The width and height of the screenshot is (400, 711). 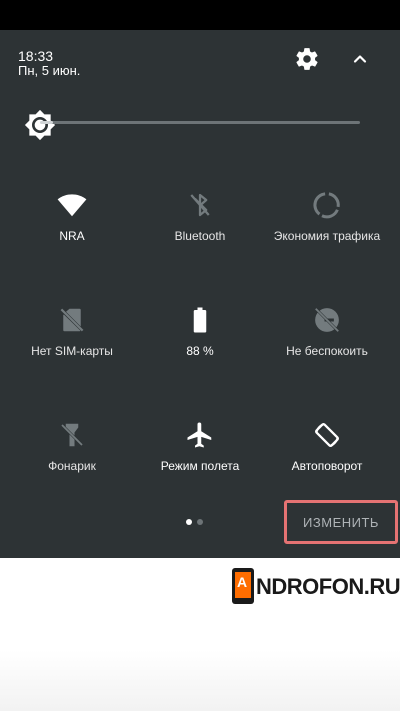 I want to click on tile-label: Режим полета, so click(x=200, y=466).